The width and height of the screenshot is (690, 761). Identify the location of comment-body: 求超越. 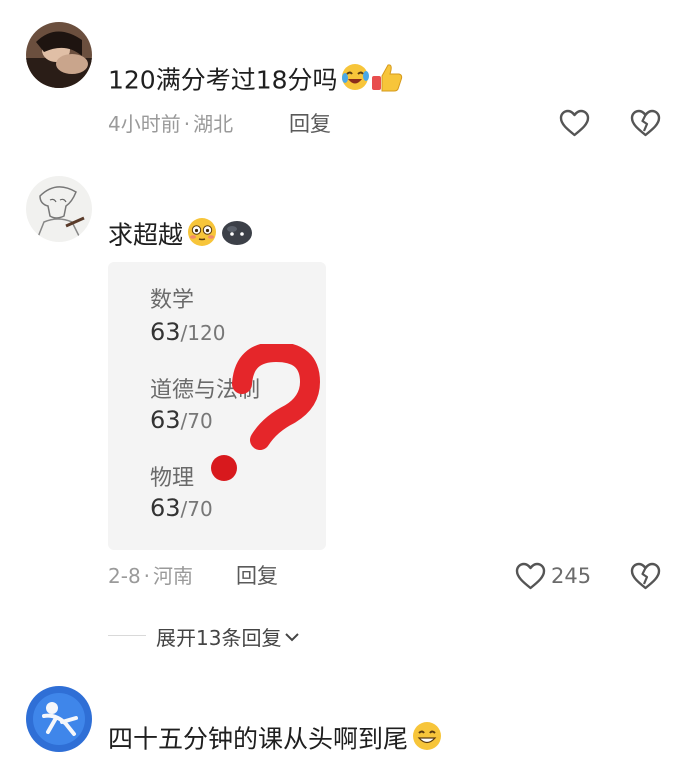
(146, 235).